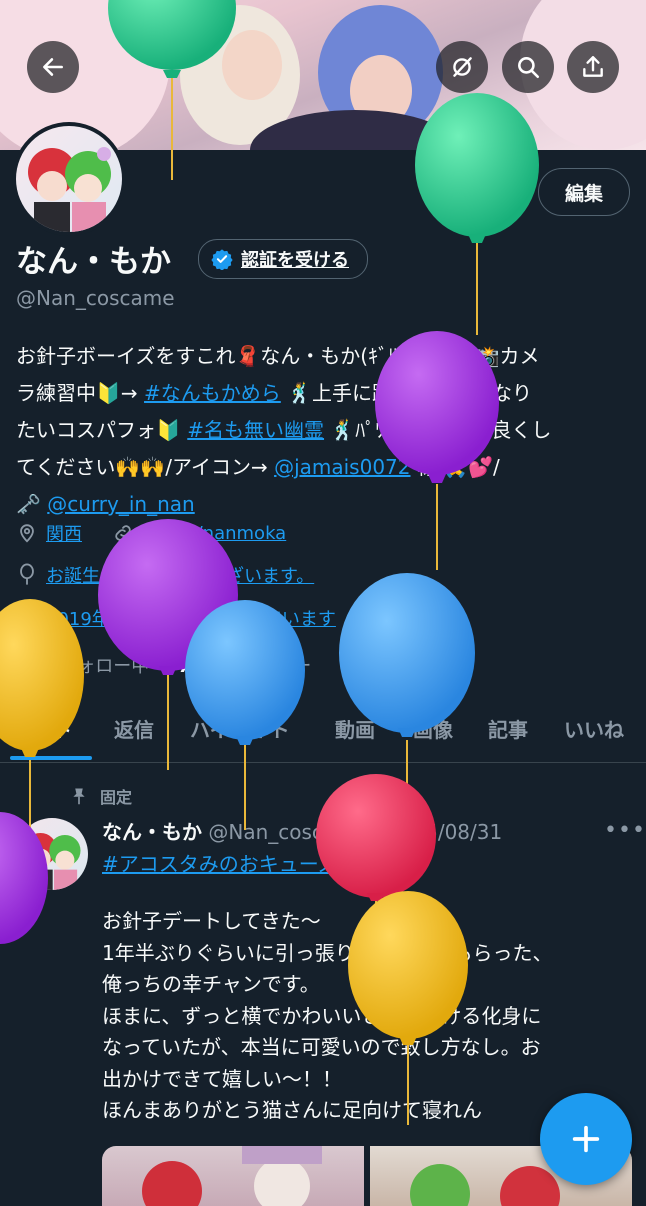 This screenshot has height=1206, width=646. Describe the element at coordinates (594, 728) in the screenshot. I see `tab-likes: いいね` at that location.